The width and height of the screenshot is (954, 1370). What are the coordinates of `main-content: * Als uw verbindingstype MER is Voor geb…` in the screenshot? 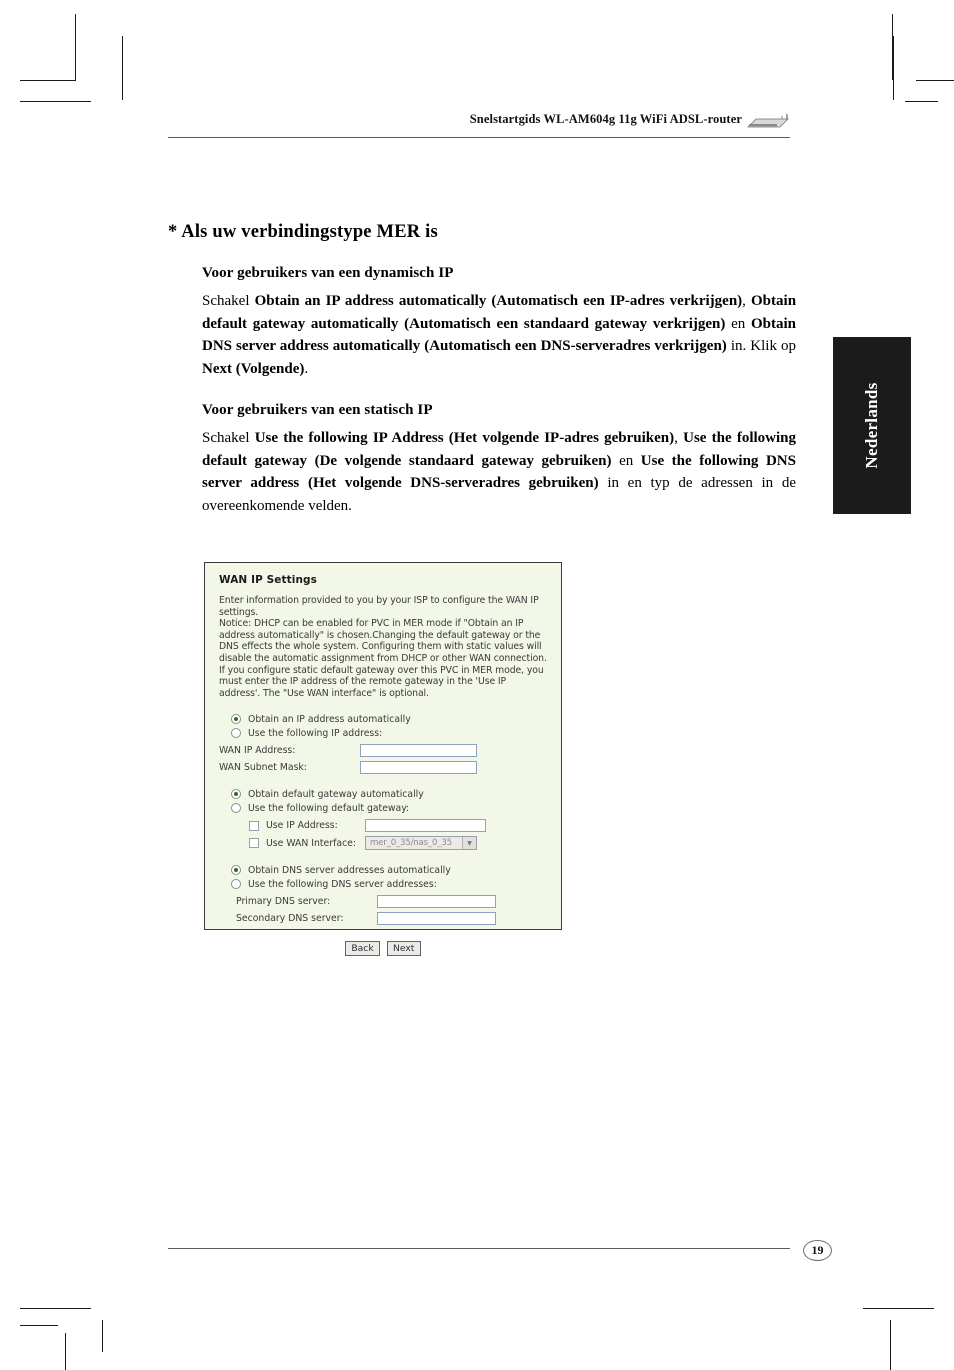 It's located at (483, 369).